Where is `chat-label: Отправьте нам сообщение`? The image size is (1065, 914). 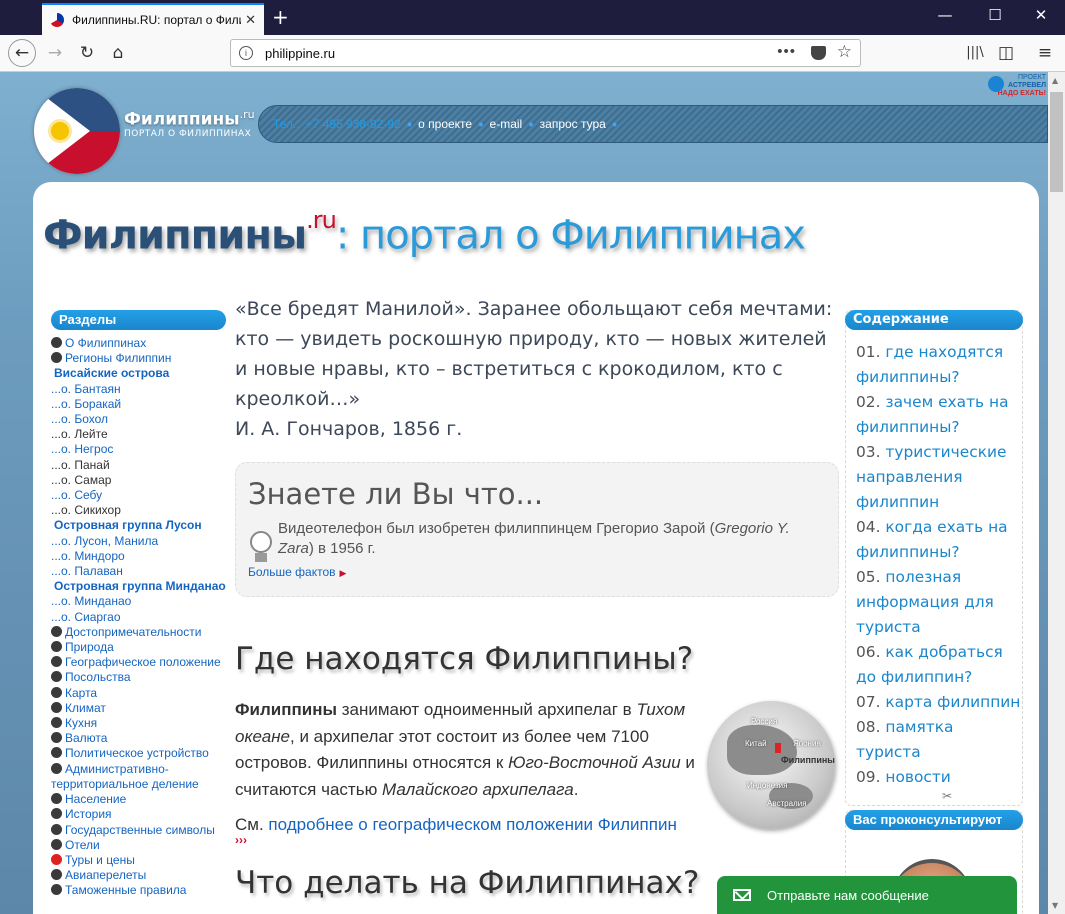 chat-label: Отправьте нам сообщение is located at coordinates (848, 895).